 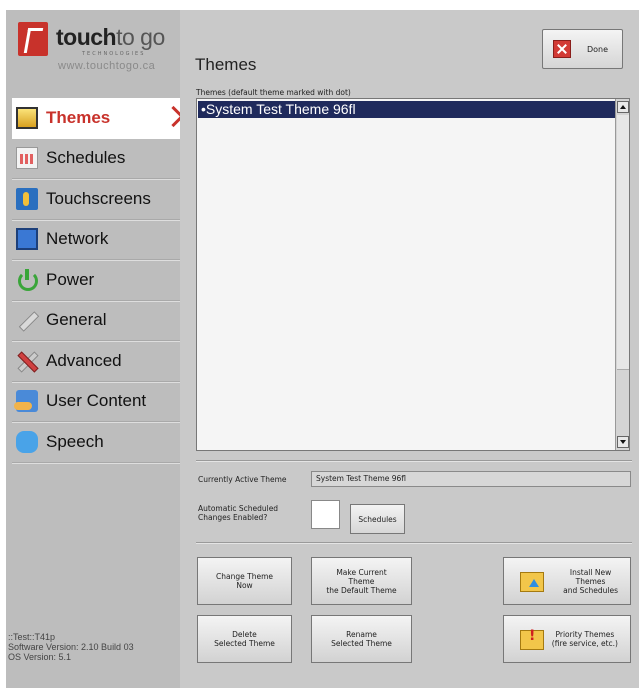 I want to click on button-label: Delete Selected Theme, so click(x=244, y=639).